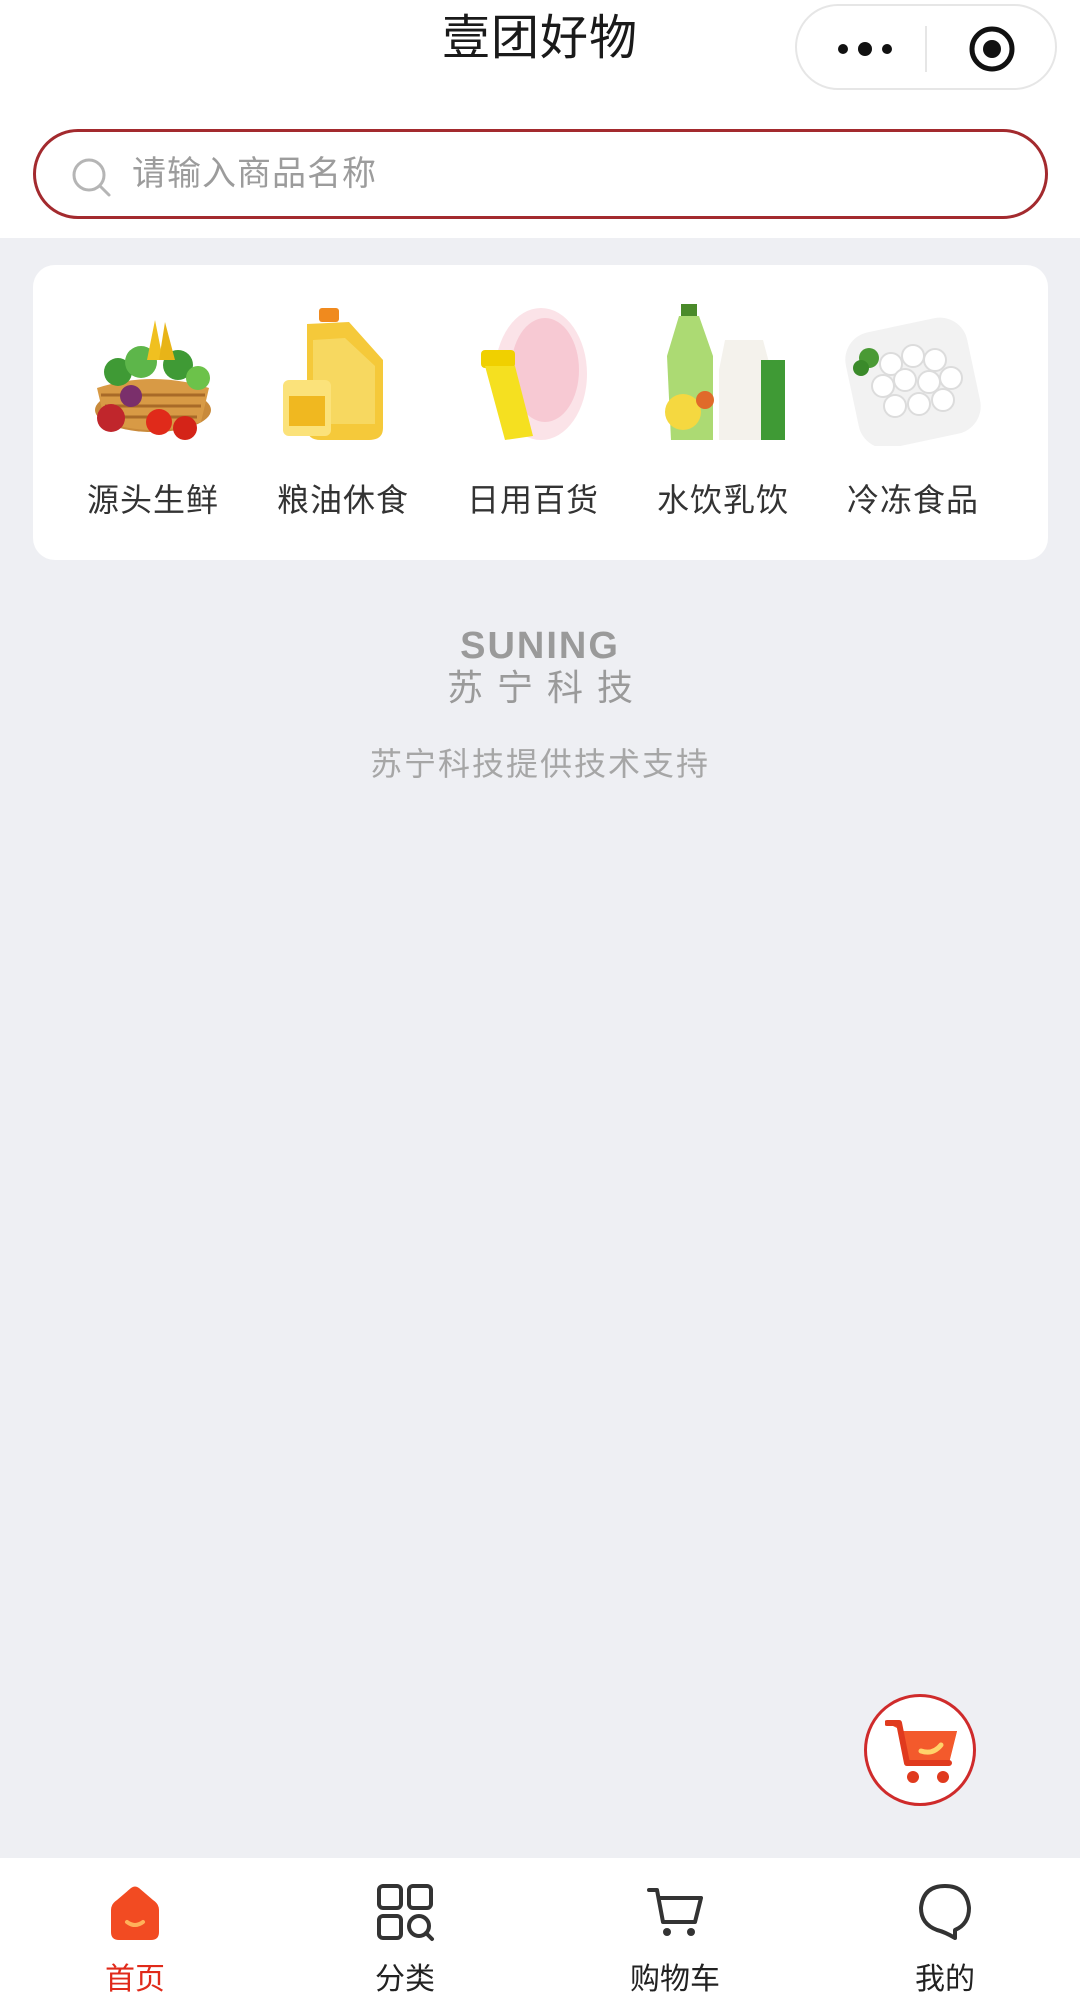 The width and height of the screenshot is (1080, 2009). What do you see at coordinates (333, 374) in the screenshot?
I see `cooking-oil-image` at bounding box center [333, 374].